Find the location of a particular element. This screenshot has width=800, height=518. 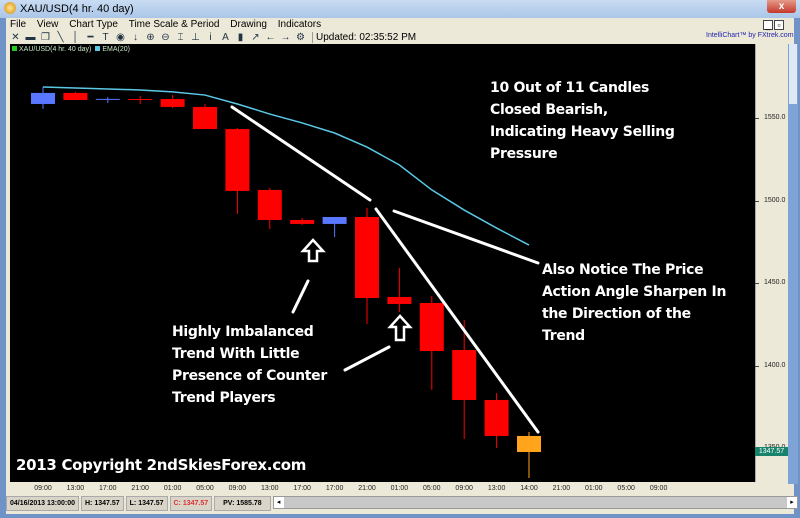

annotation-line: Indicating Heavy Selling is located at coordinates (582, 132).